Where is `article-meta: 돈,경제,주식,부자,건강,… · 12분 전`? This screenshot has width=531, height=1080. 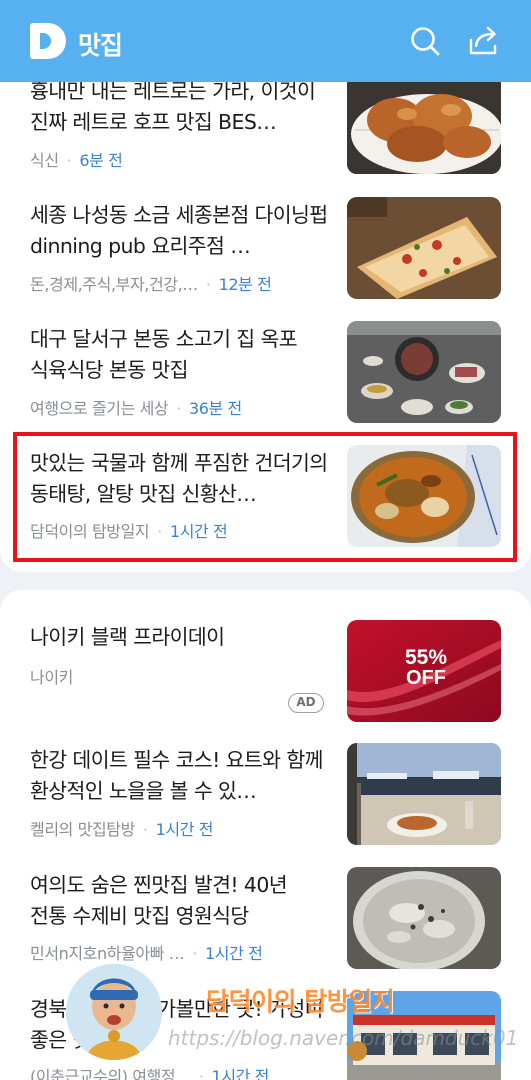
article-meta: 돈,경제,주식,부자,건강,… · 12분 전 is located at coordinates (151, 284).